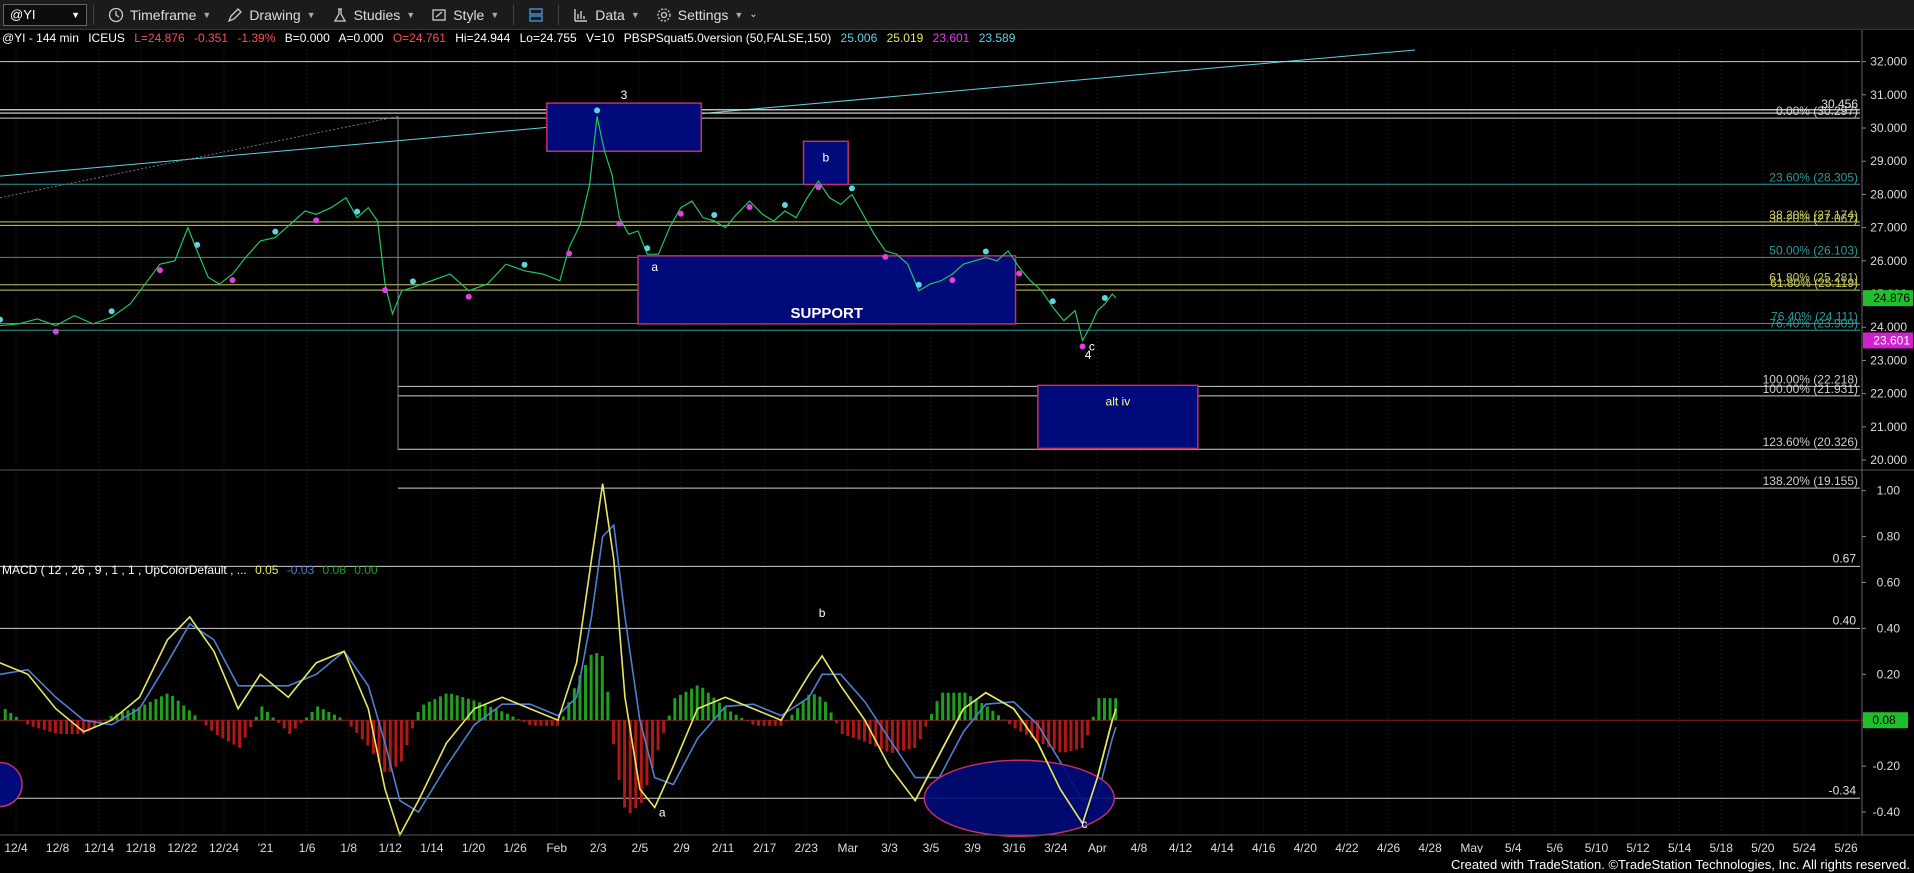  I want to click on settings-button: Settings ▼ ⌄, so click(707, 15).